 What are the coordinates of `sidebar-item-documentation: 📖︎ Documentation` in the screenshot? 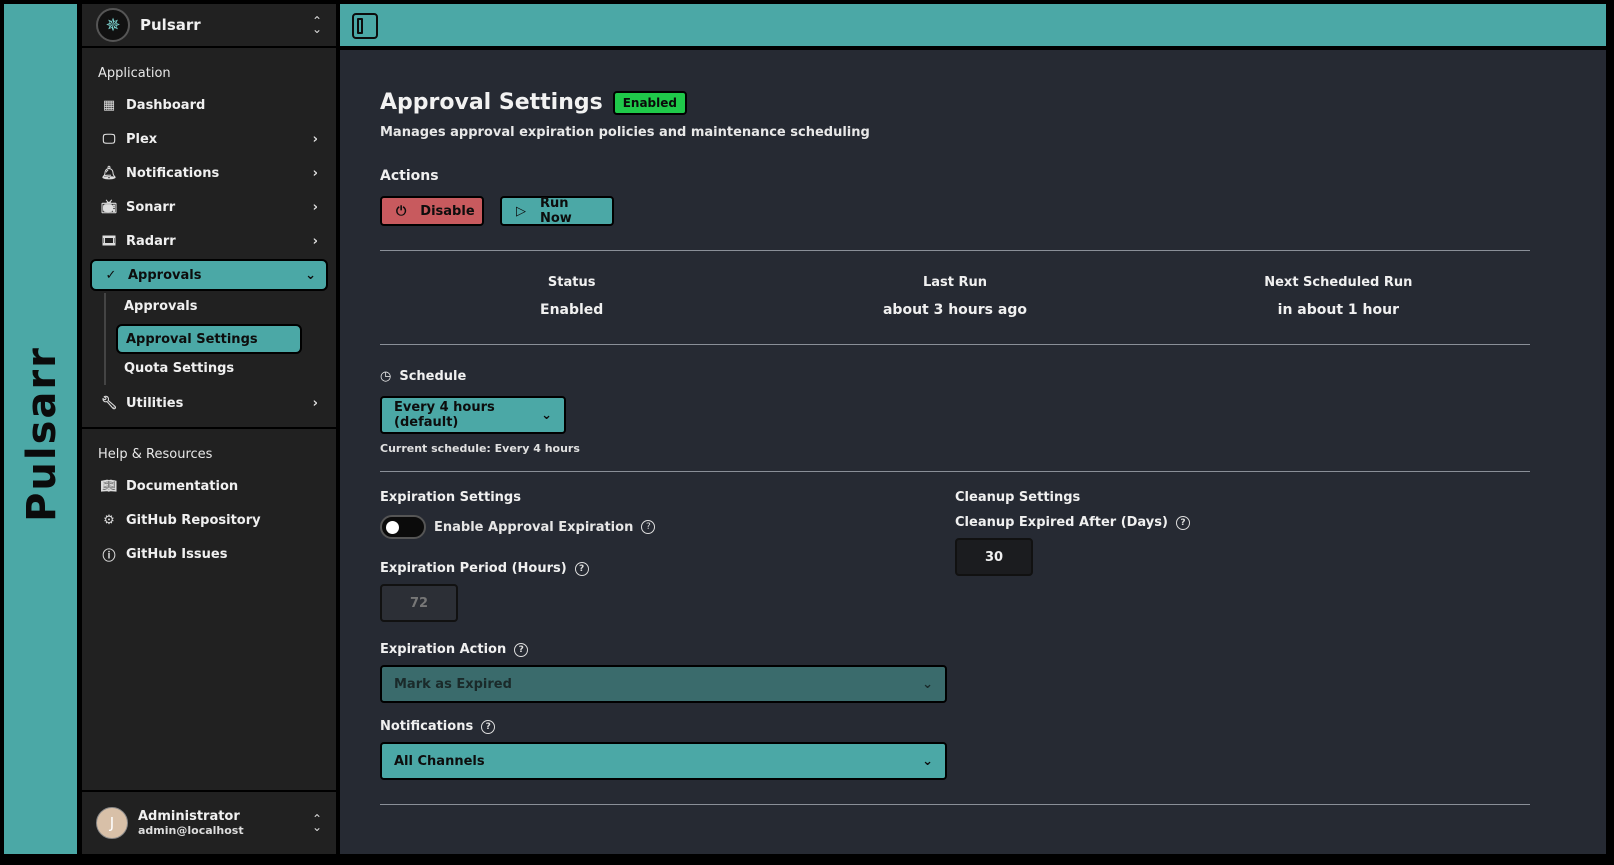 It's located at (209, 486).